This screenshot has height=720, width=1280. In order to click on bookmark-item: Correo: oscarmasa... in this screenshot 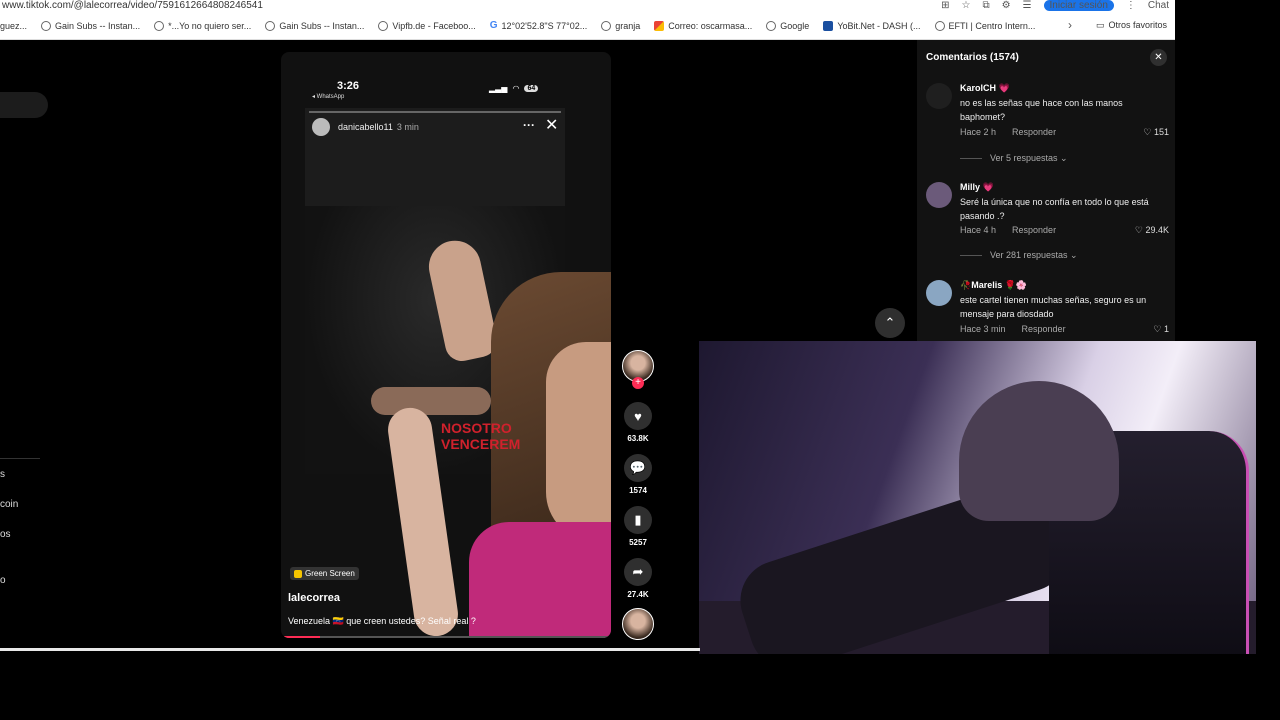, I will do `click(703, 25)`.